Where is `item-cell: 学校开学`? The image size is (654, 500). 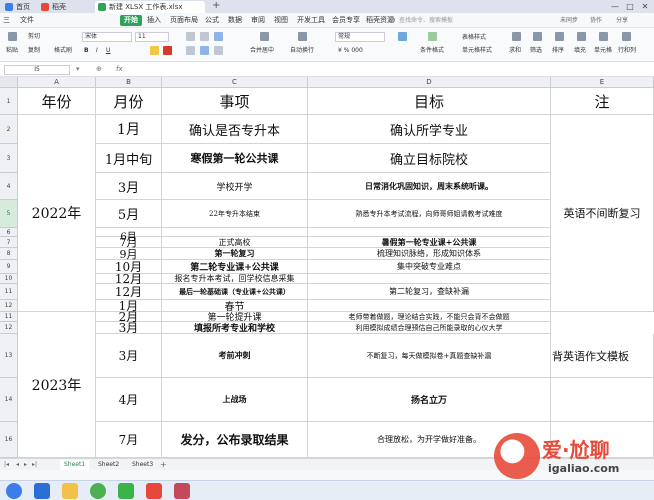 item-cell: 学校开学 is located at coordinates (235, 186).